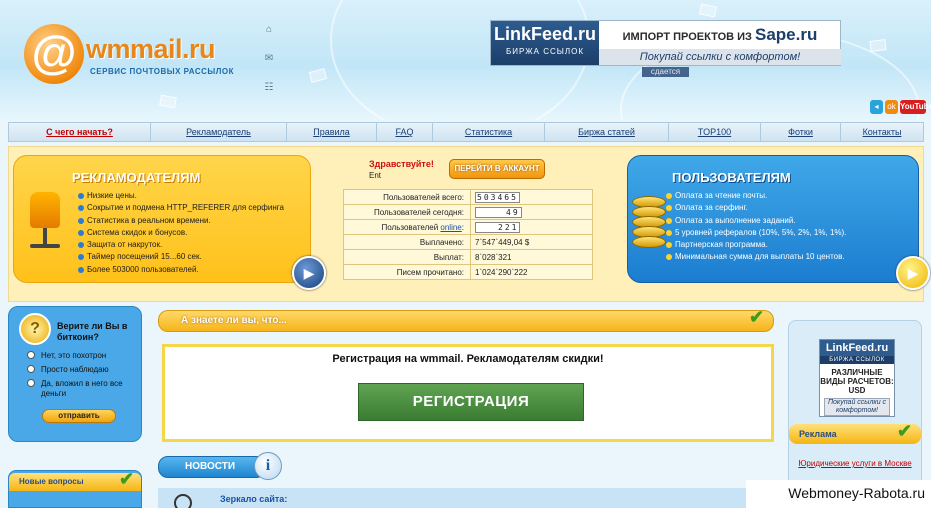 This screenshot has height=508, width=931. What do you see at coordinates (544, 34) in the screenshot?
I see `banner-brand-name: LinkFeed.ru` at bounding box center [544, 34].